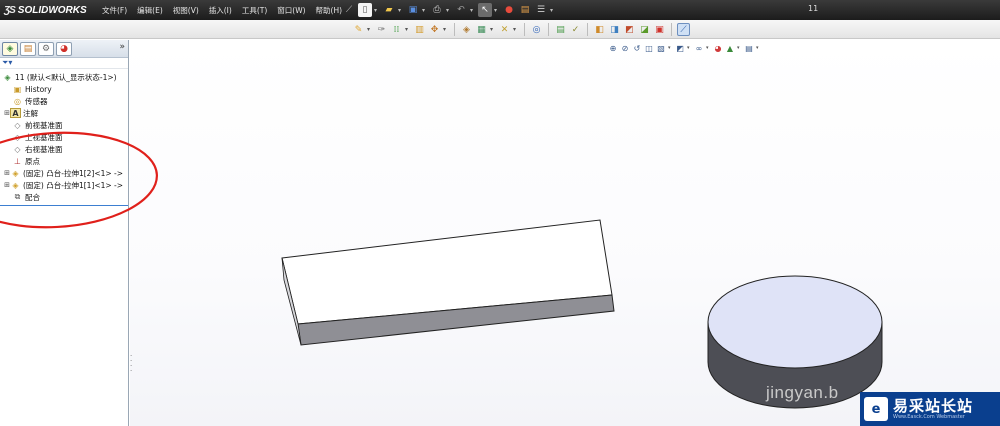  I want to click on brand-name: 易采站长站, so click(933, 405).